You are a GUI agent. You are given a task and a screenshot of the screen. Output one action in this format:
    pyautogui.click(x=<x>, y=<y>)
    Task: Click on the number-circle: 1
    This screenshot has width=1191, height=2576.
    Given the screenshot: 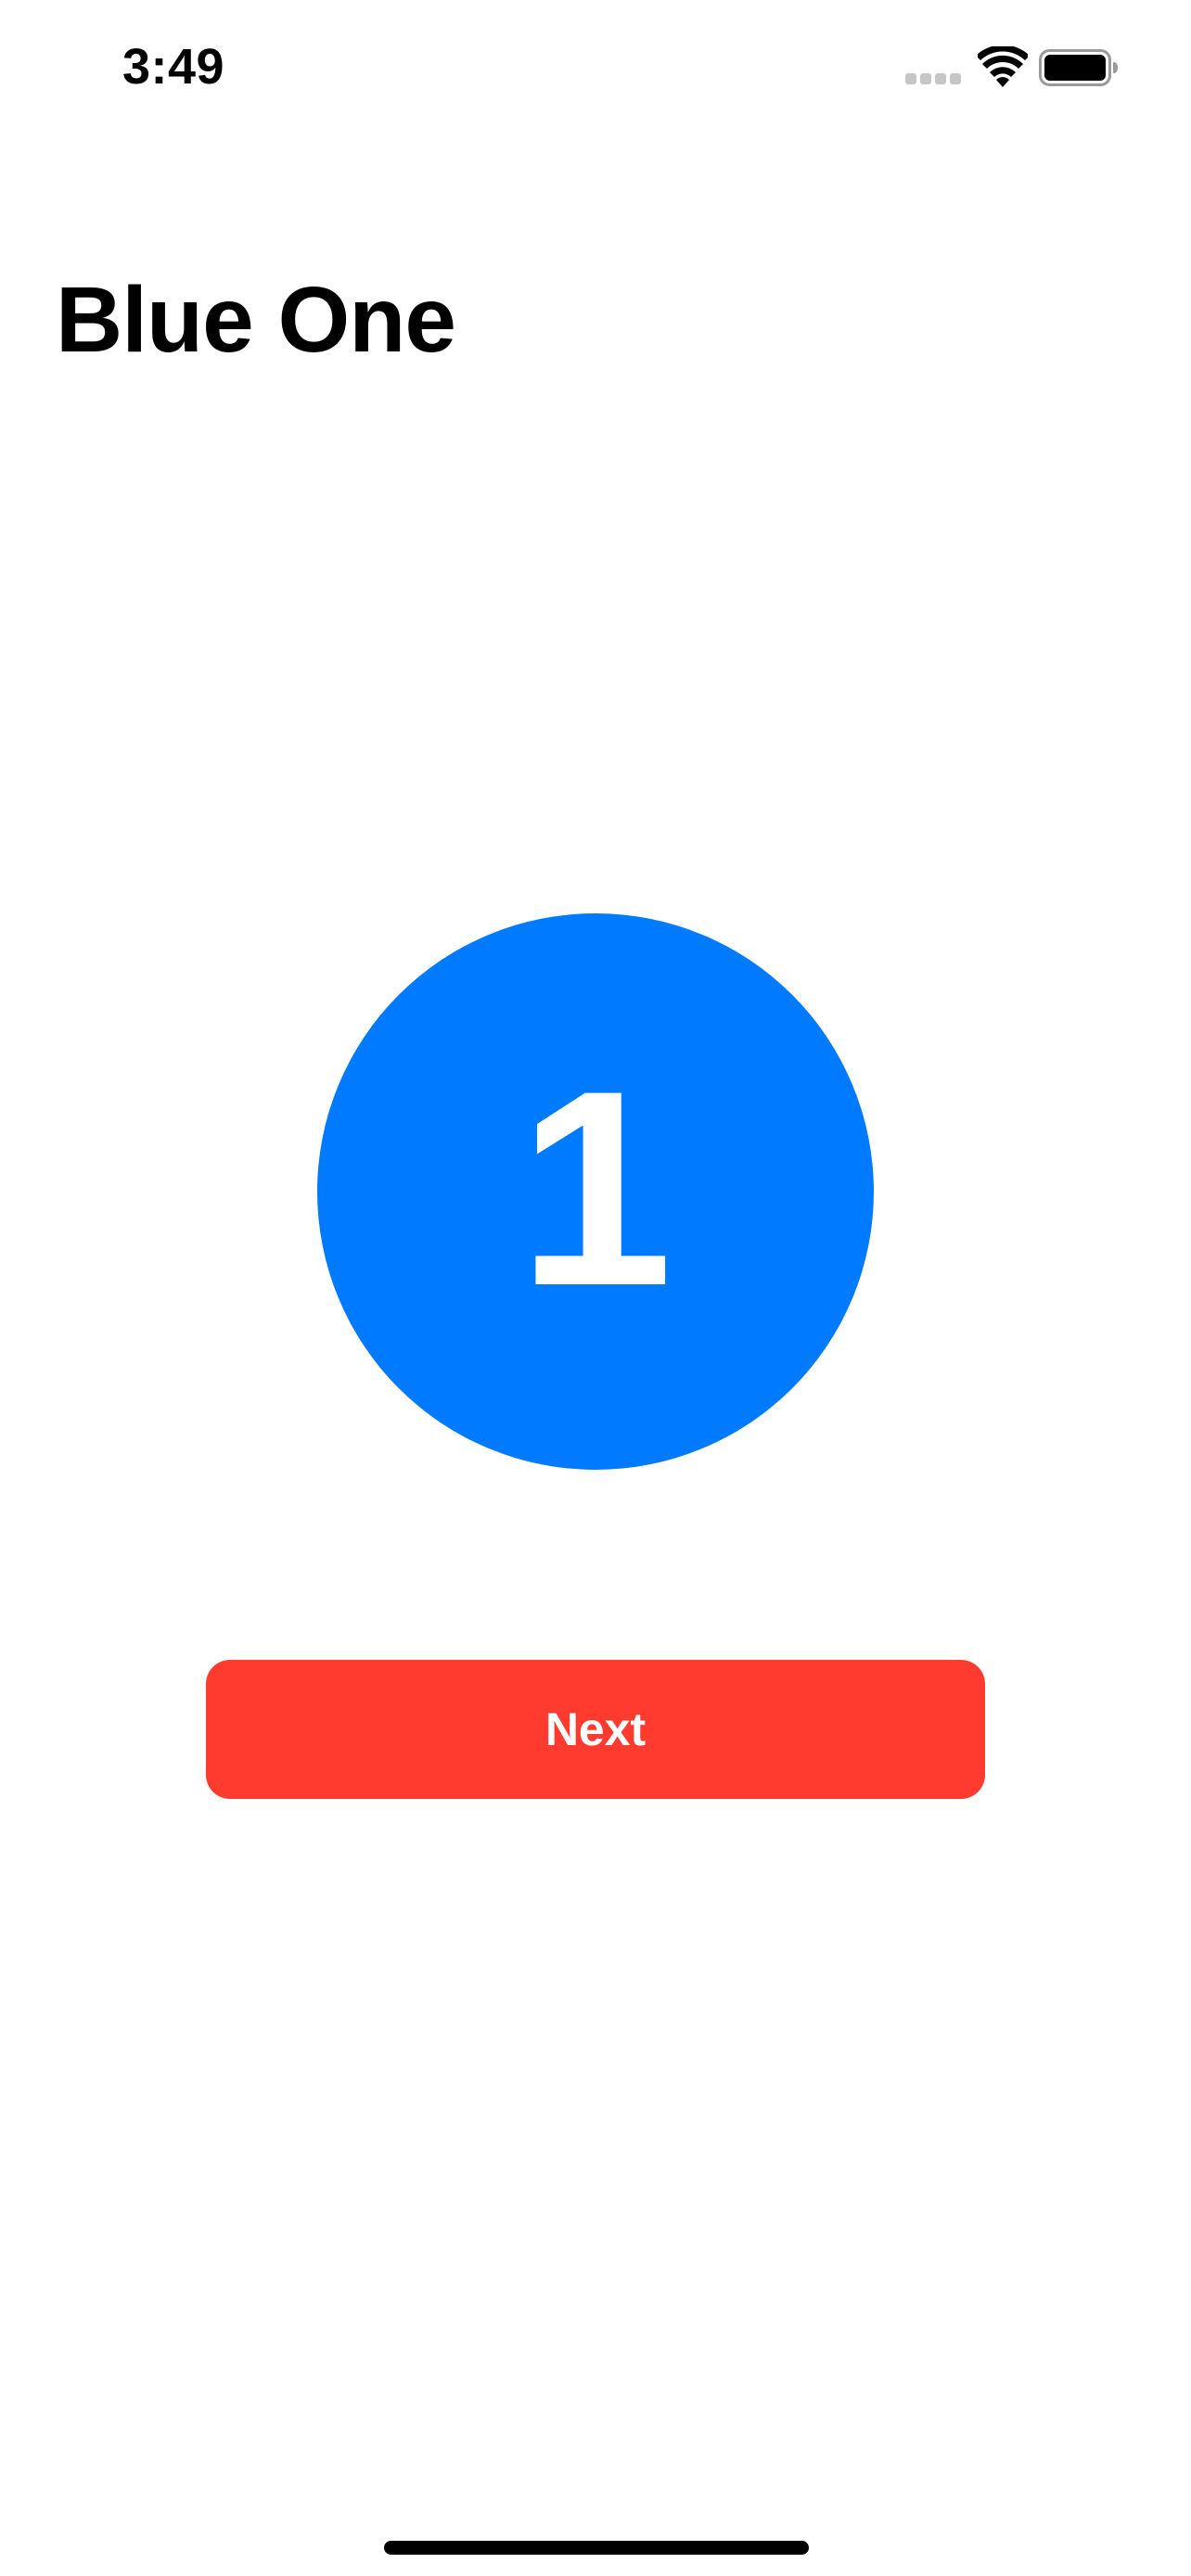 What is the action you would take?
    pyautogui.click(x=595, y=1191)
    